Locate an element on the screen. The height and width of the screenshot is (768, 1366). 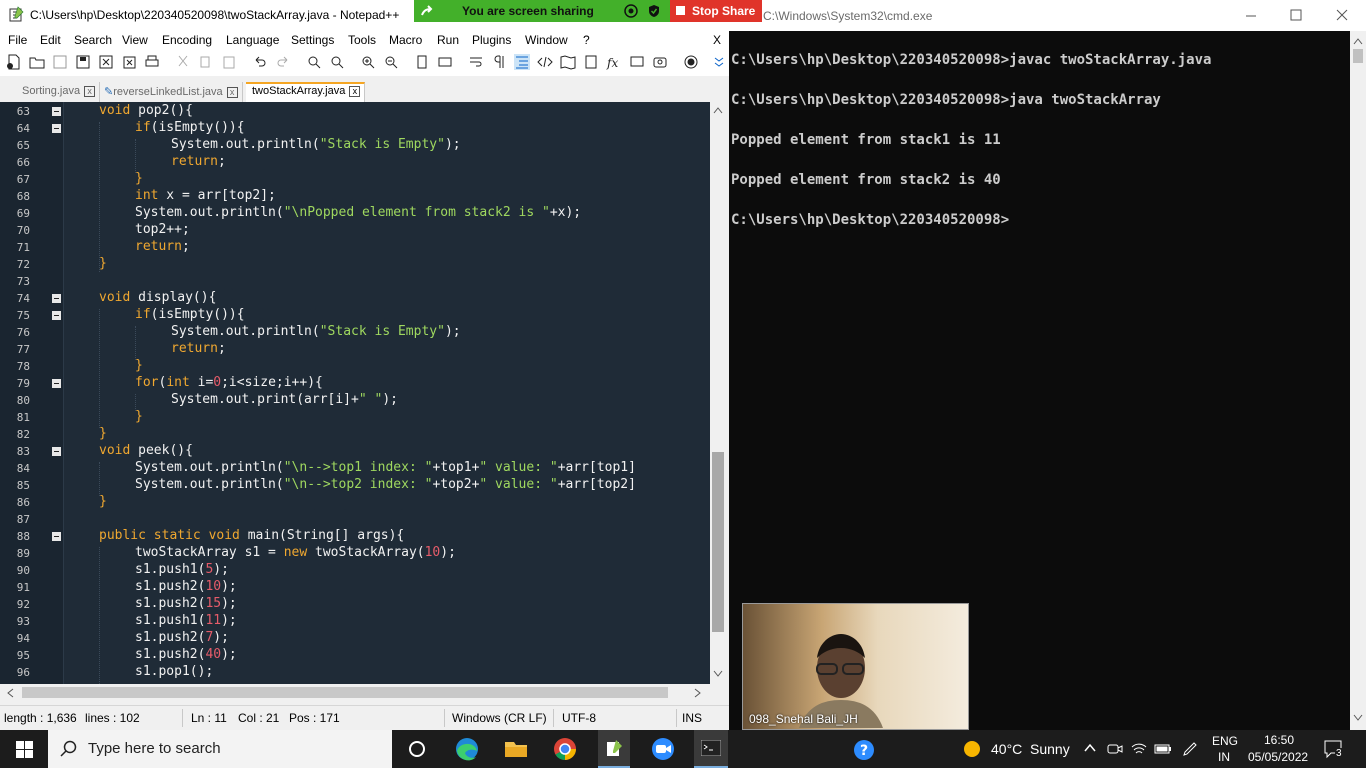
cmd-title-bar: C:\Windows\System32\cmd.exe is located at coordinates (1047, 15).